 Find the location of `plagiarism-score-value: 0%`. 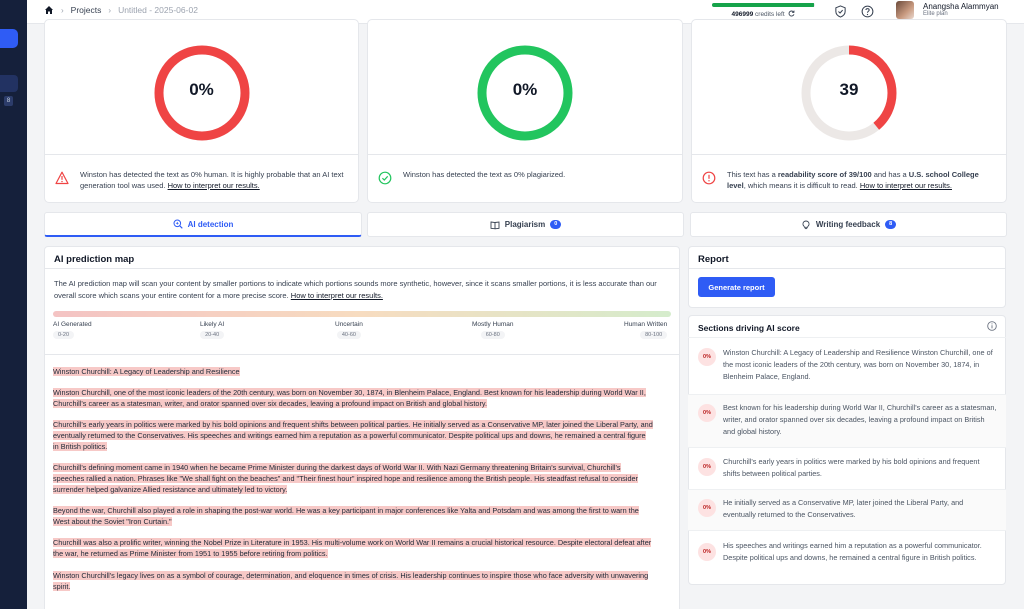

plagiarism-score-value: 0% is located at coordinates (525, 89).